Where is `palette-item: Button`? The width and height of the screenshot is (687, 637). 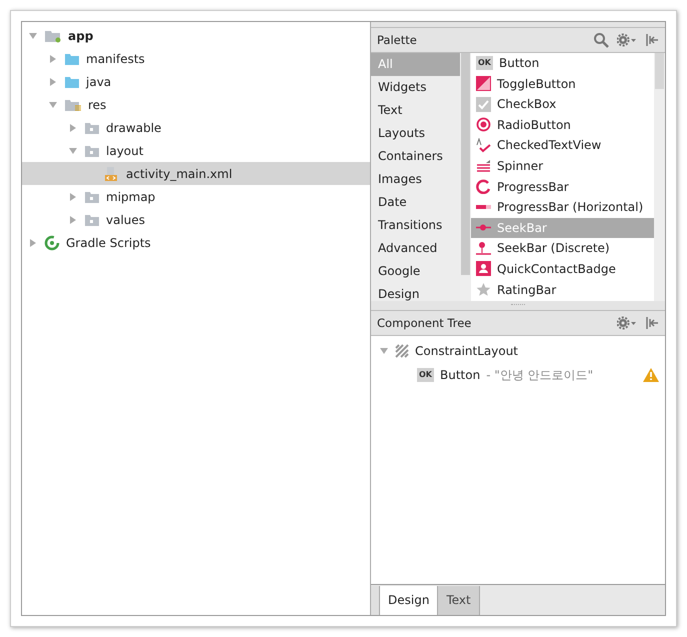
palette-item: Button is located at coordinates (519, 63).